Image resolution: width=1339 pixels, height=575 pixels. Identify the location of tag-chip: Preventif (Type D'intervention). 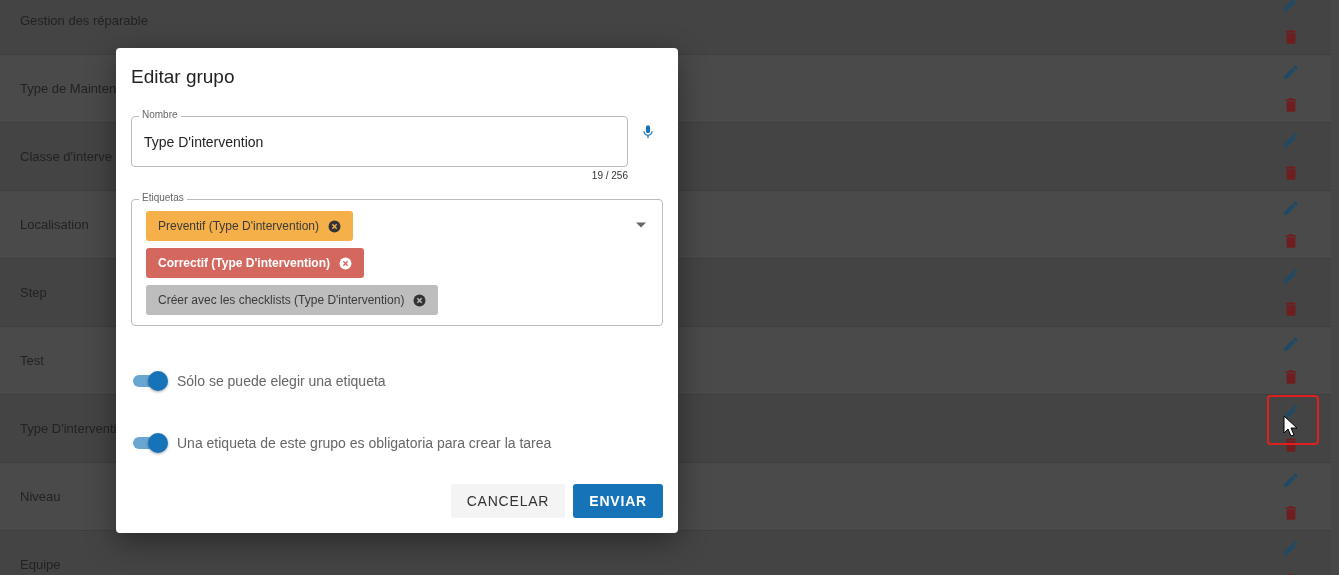
(250, 226).